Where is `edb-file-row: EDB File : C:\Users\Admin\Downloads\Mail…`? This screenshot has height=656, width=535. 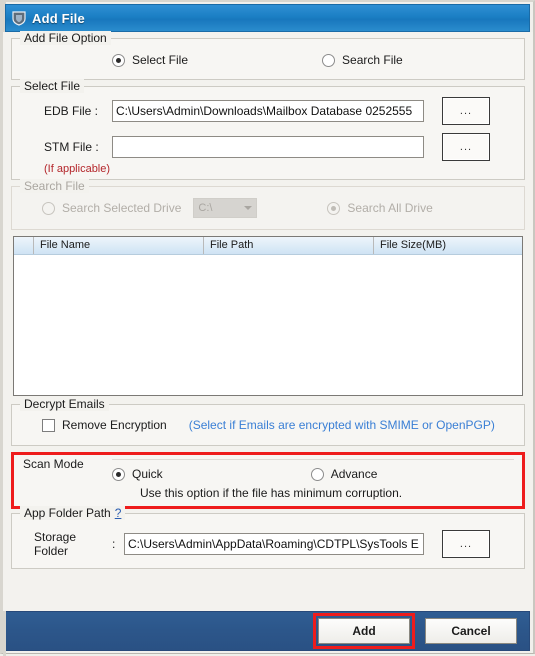
edb-file-row: EDB File : C:\Users\Admin\Downloads\Mail… is located at coordinates (268, 111).